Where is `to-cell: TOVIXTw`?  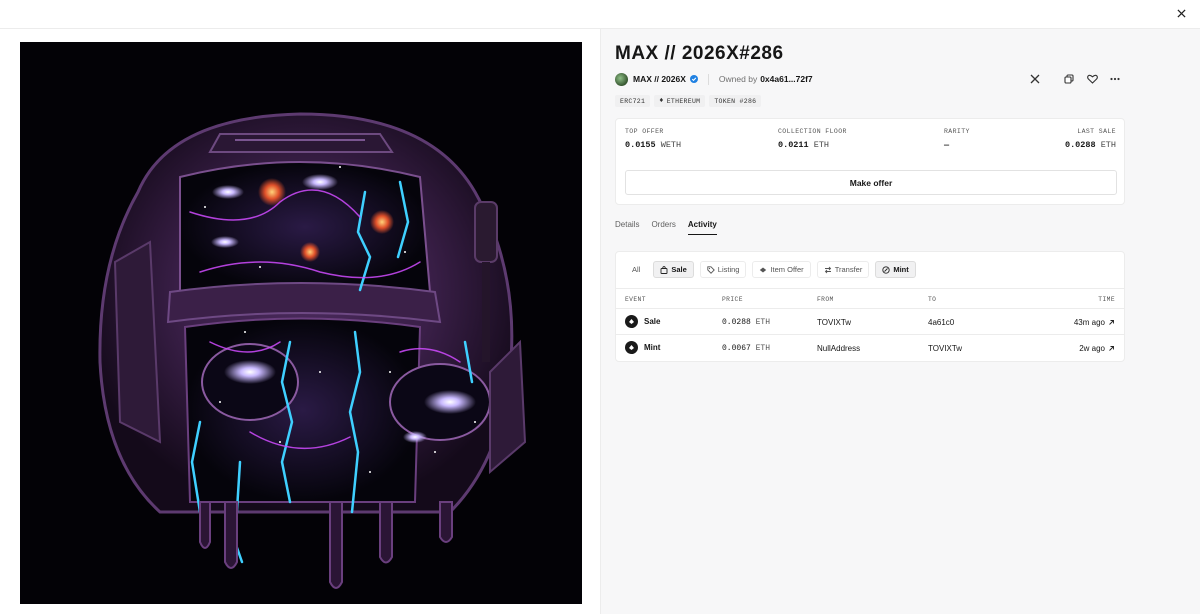 to-cell: TOVIXTw is located at coordinates (945, 348).